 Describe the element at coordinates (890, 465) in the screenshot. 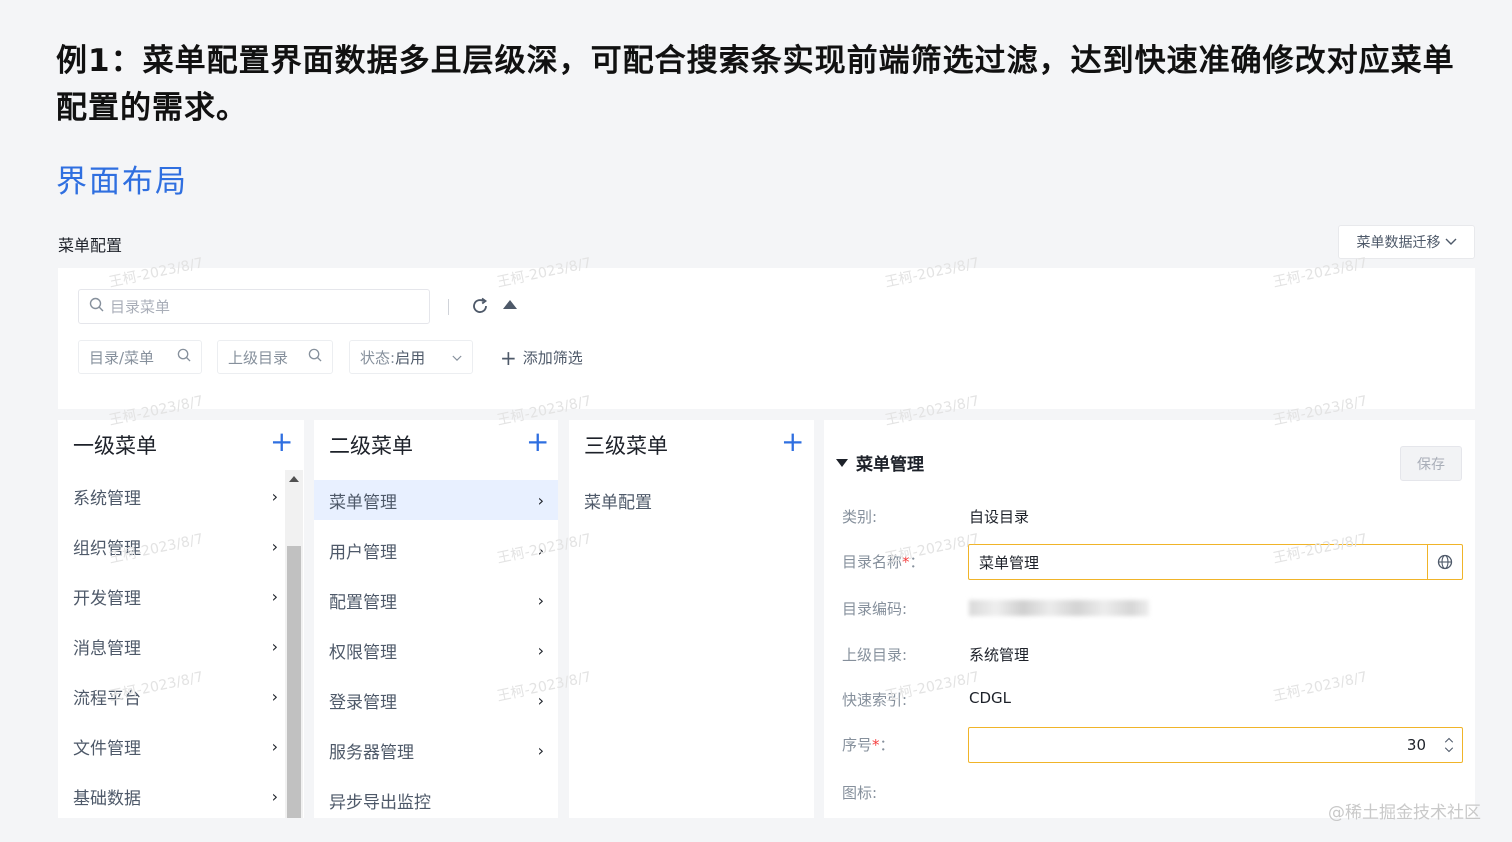

I see `detail-title-label: 菜单管理` at that location.